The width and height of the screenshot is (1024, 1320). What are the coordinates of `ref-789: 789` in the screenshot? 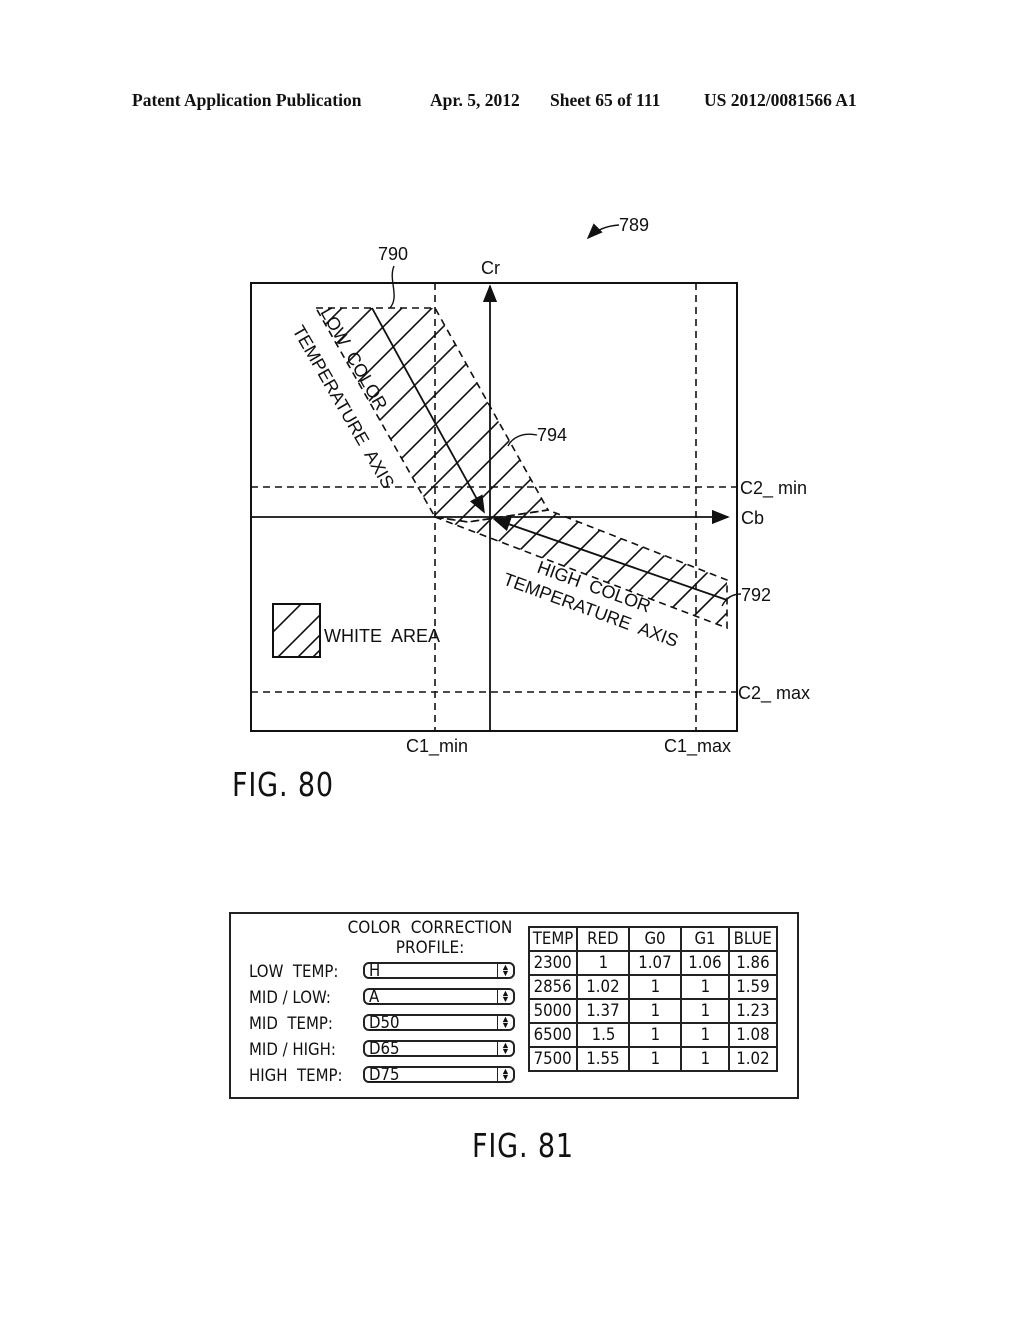 It's located at (634, 225).